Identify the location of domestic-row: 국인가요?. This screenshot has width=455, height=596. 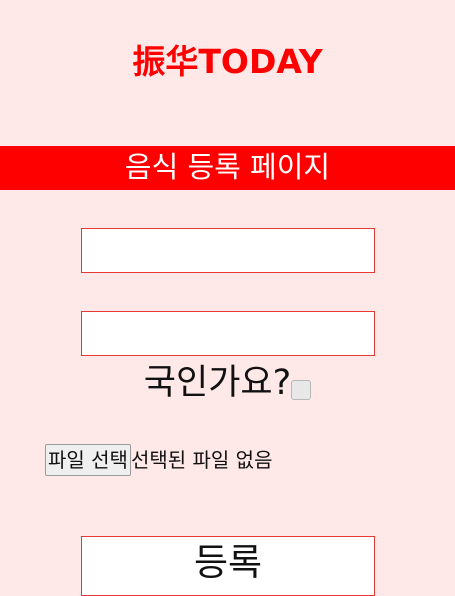
(227, 384).